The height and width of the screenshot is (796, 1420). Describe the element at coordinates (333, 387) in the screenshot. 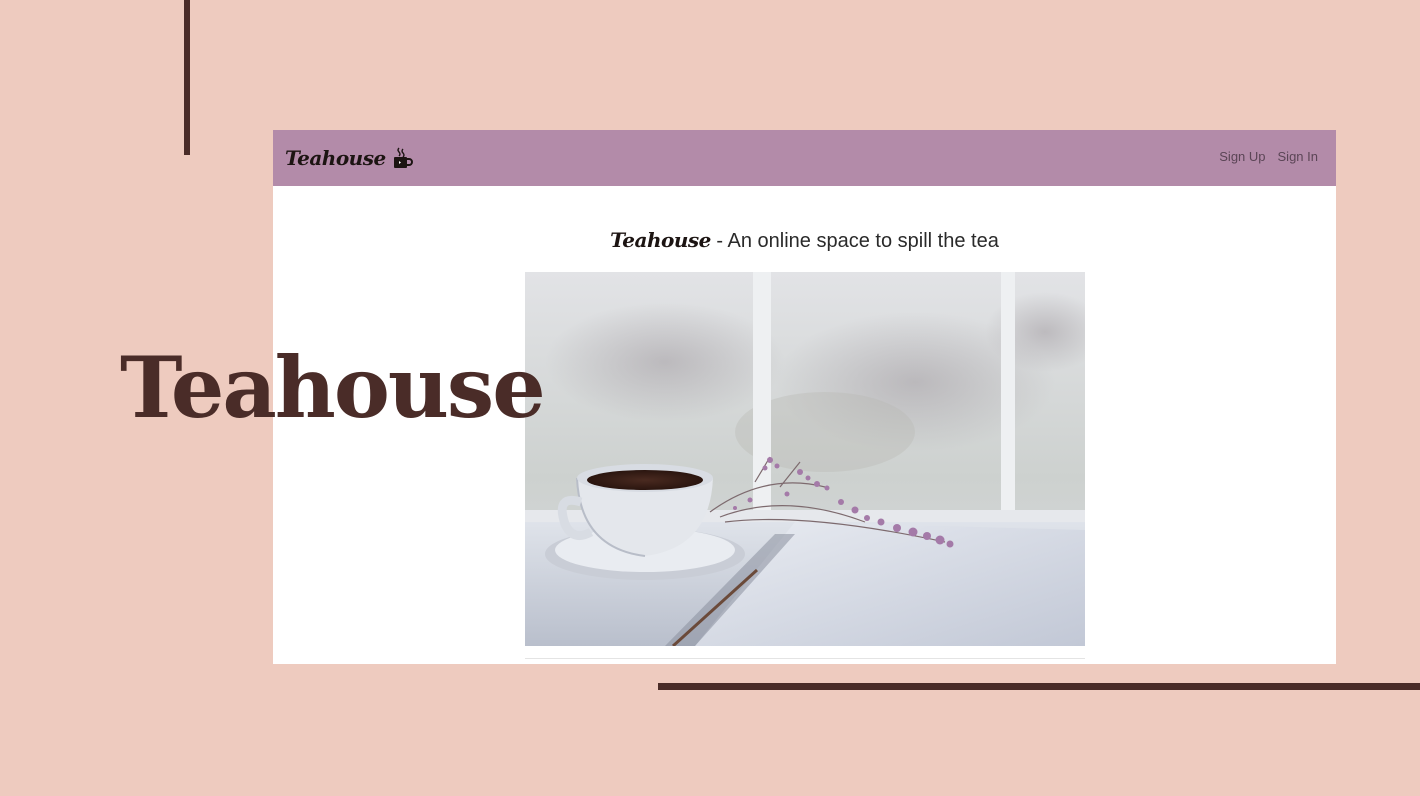

I see `slide-title: Teahouse` at that location.